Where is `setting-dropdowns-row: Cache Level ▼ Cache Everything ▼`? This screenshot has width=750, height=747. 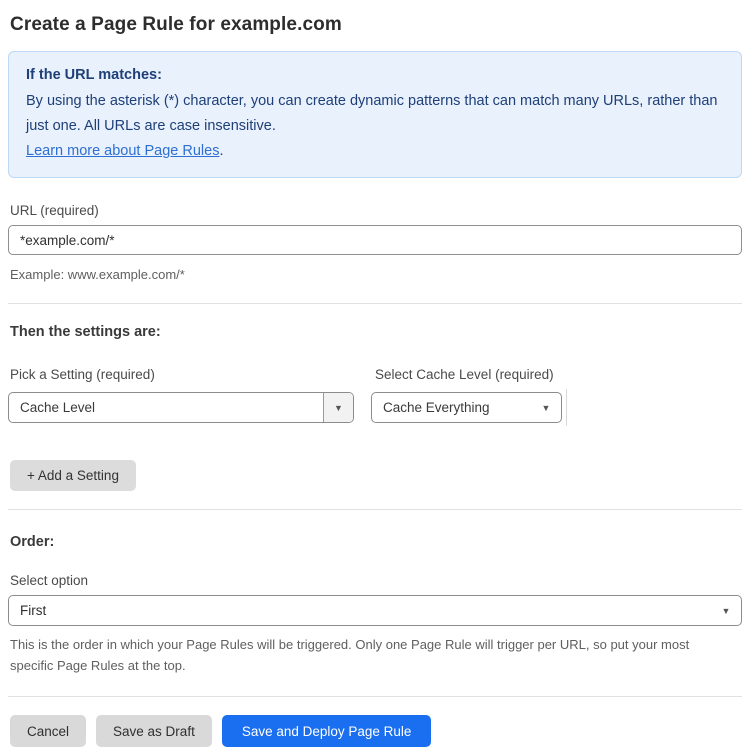
setting-dropdowns-row: Cache Level ▼ Cache Everything ▼ is located at coordinates (375, 407).